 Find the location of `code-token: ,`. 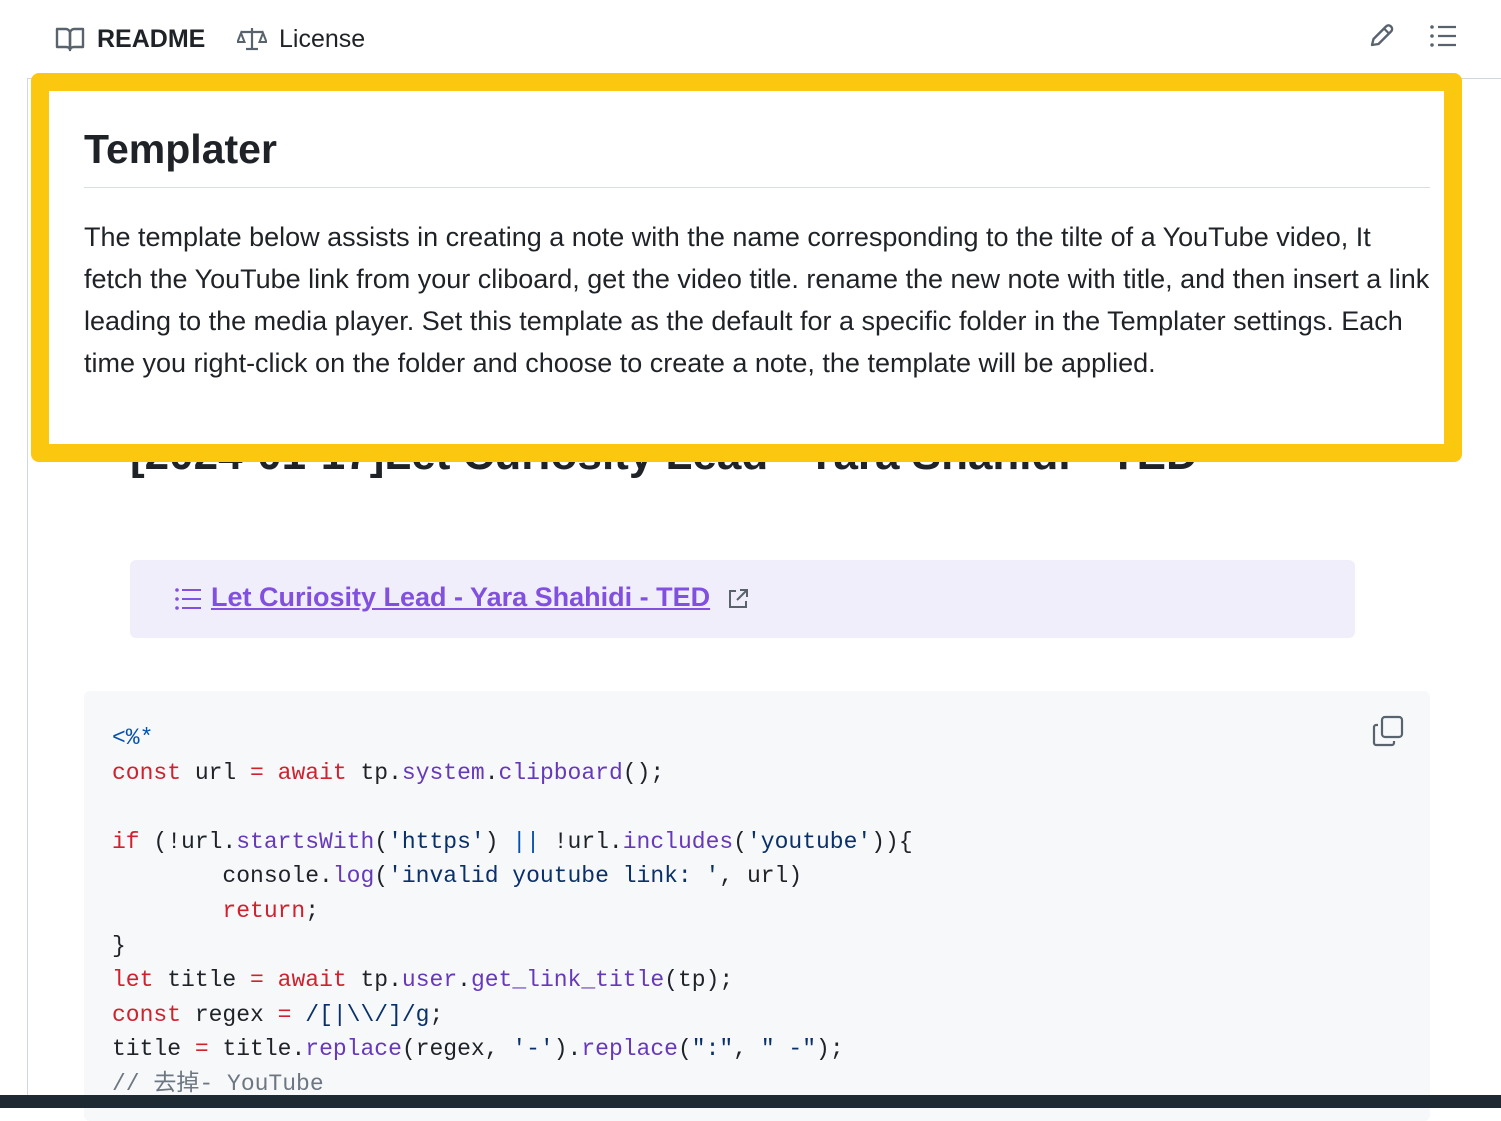

code-token: , is located at coordinates (747, 1049).